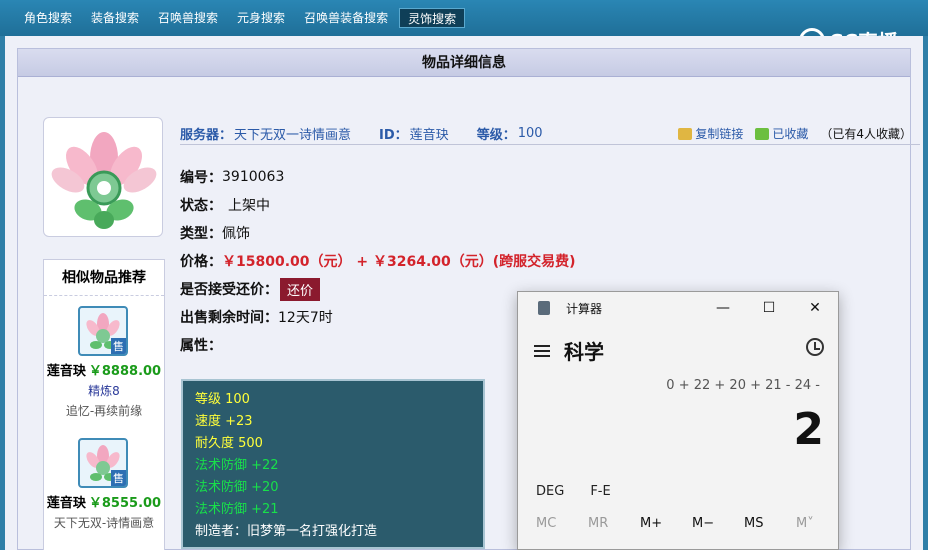  What do you see at coordinates (237, 509) in the screenshot?
I see `attribute-line: 法术防御 +21` at bounding box center [237, 509].